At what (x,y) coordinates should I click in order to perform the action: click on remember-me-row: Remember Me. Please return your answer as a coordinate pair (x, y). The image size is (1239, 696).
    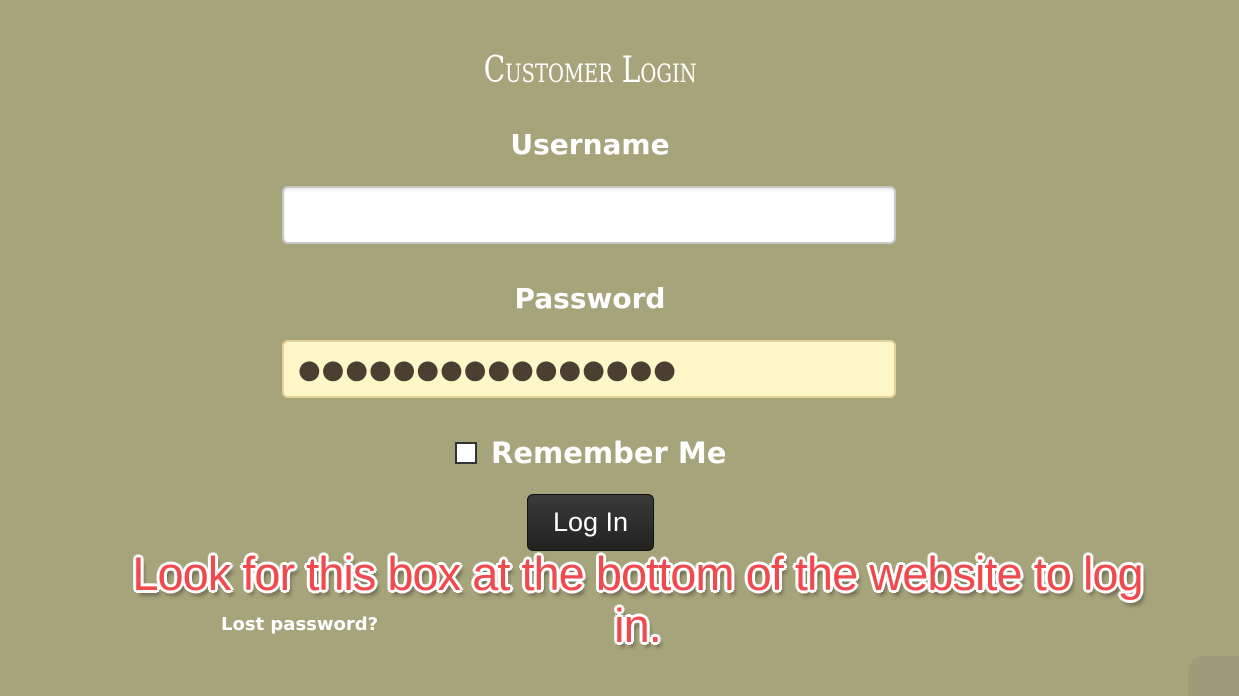
    Looking at the image, I should click on (590, 453).